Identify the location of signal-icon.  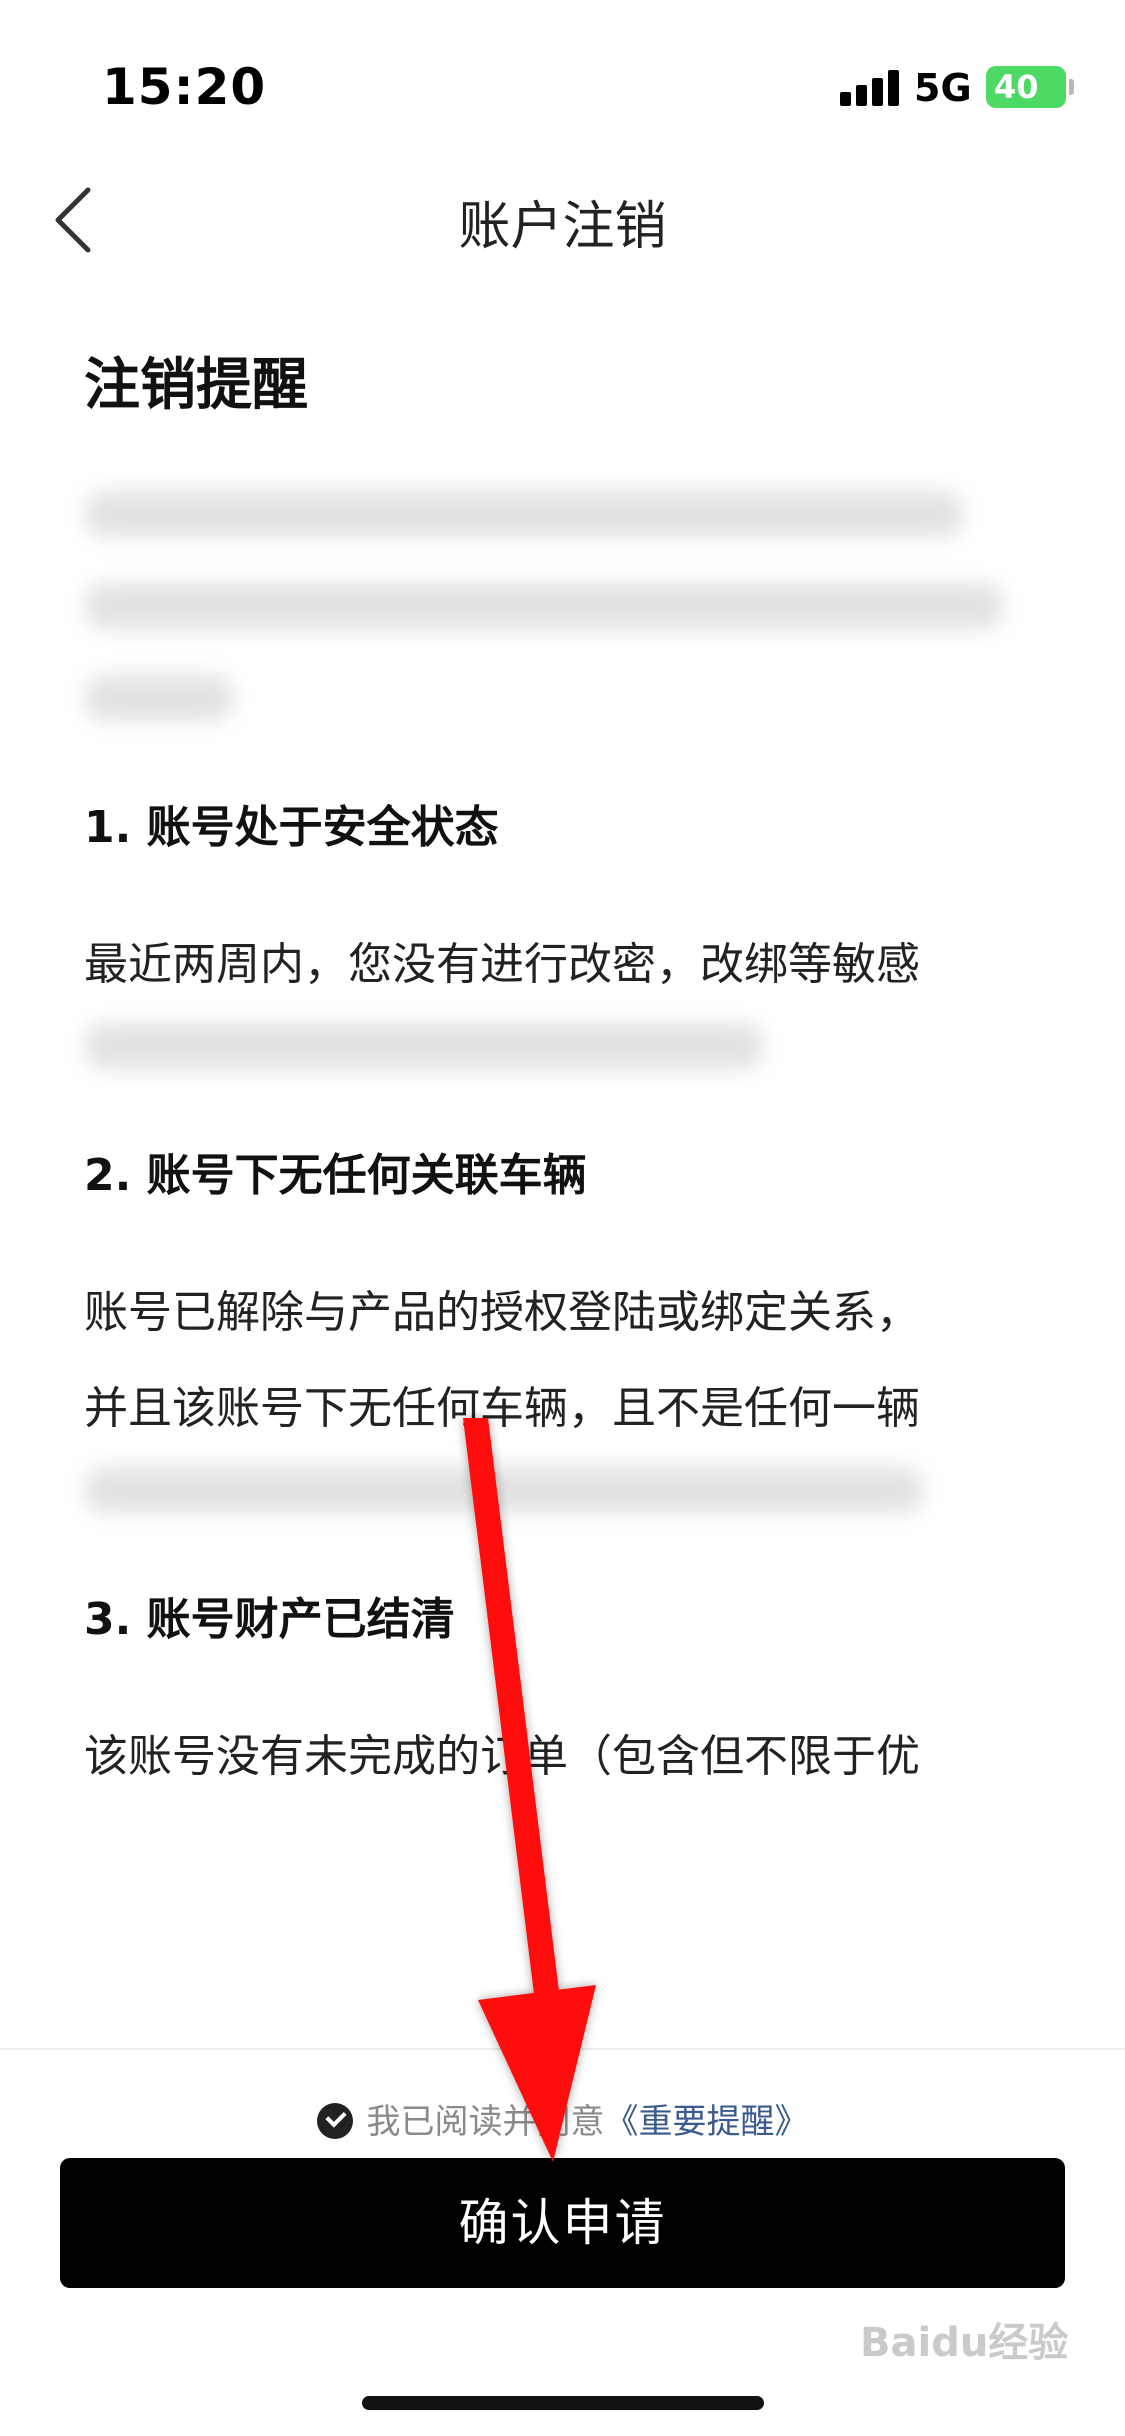
(870, 88).